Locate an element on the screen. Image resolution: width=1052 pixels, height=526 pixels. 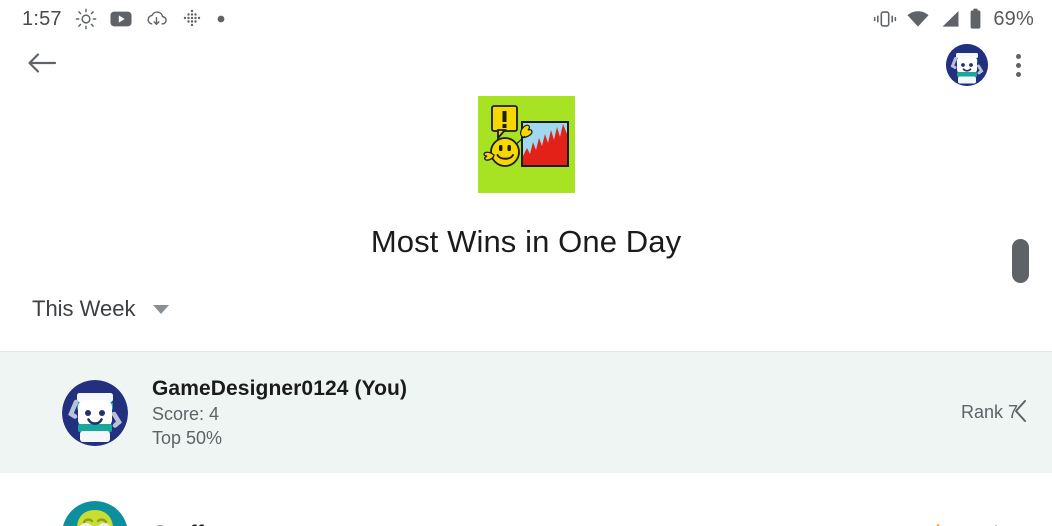
player-info: GameDesigner0124 (You) Score: 4 Top 50% is located at coordinates (556, 413).